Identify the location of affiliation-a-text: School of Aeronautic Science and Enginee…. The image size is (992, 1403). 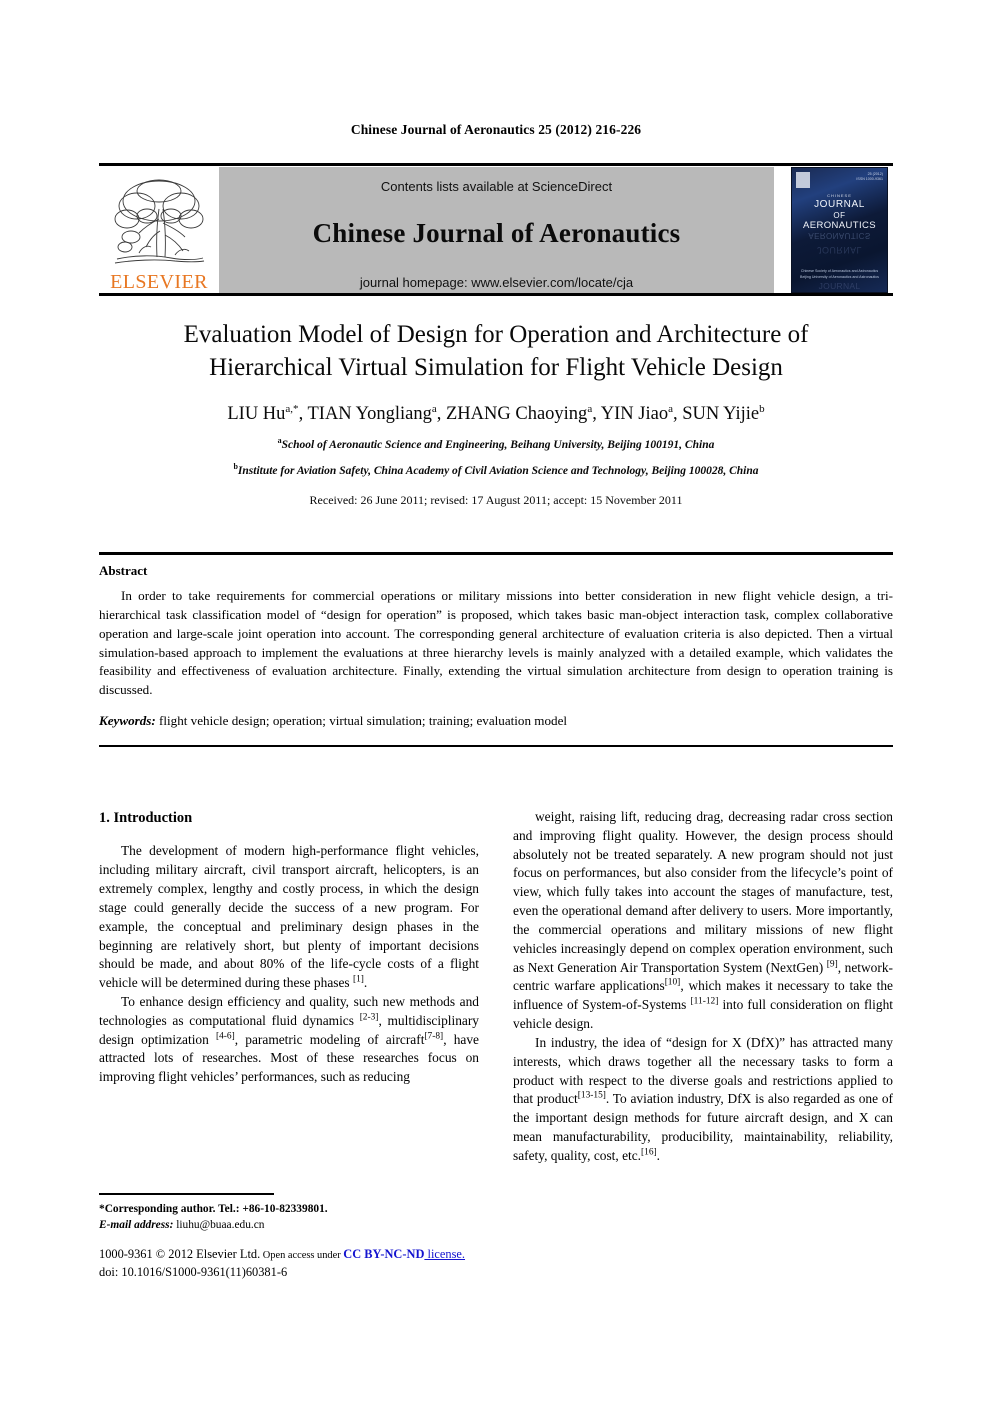
(498, 445).